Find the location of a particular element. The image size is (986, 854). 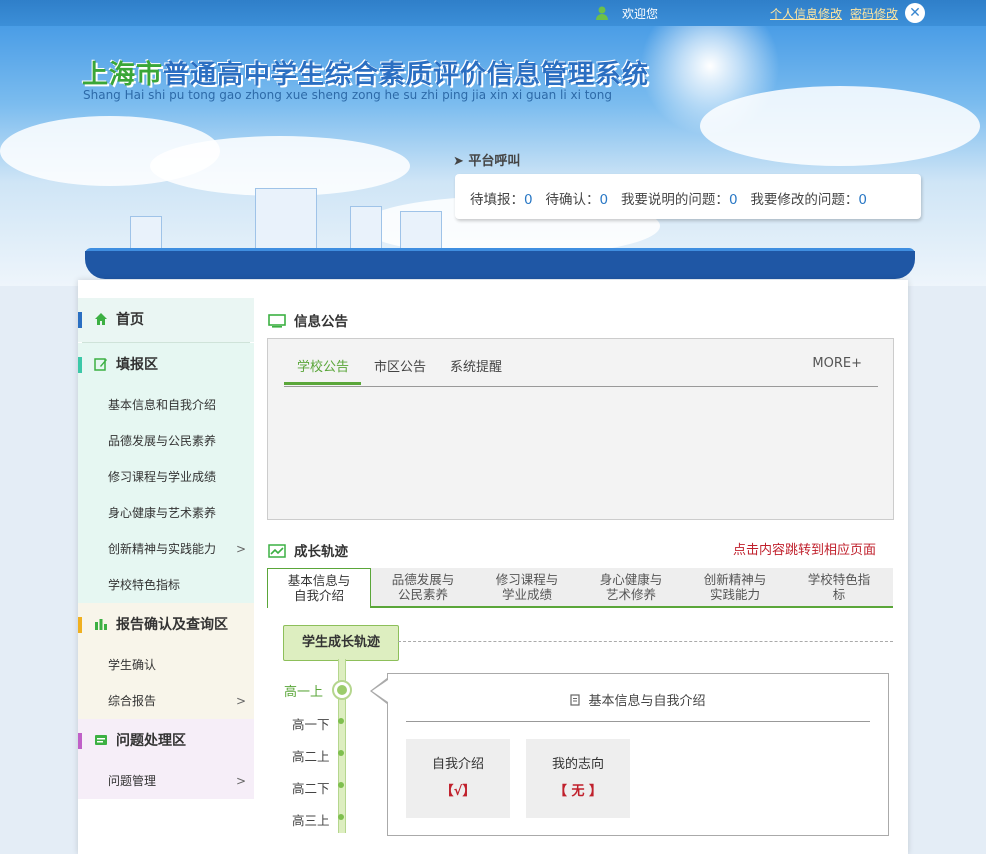

timeline-item-g1-second: 高一下 is located at coordinates (311, 723).